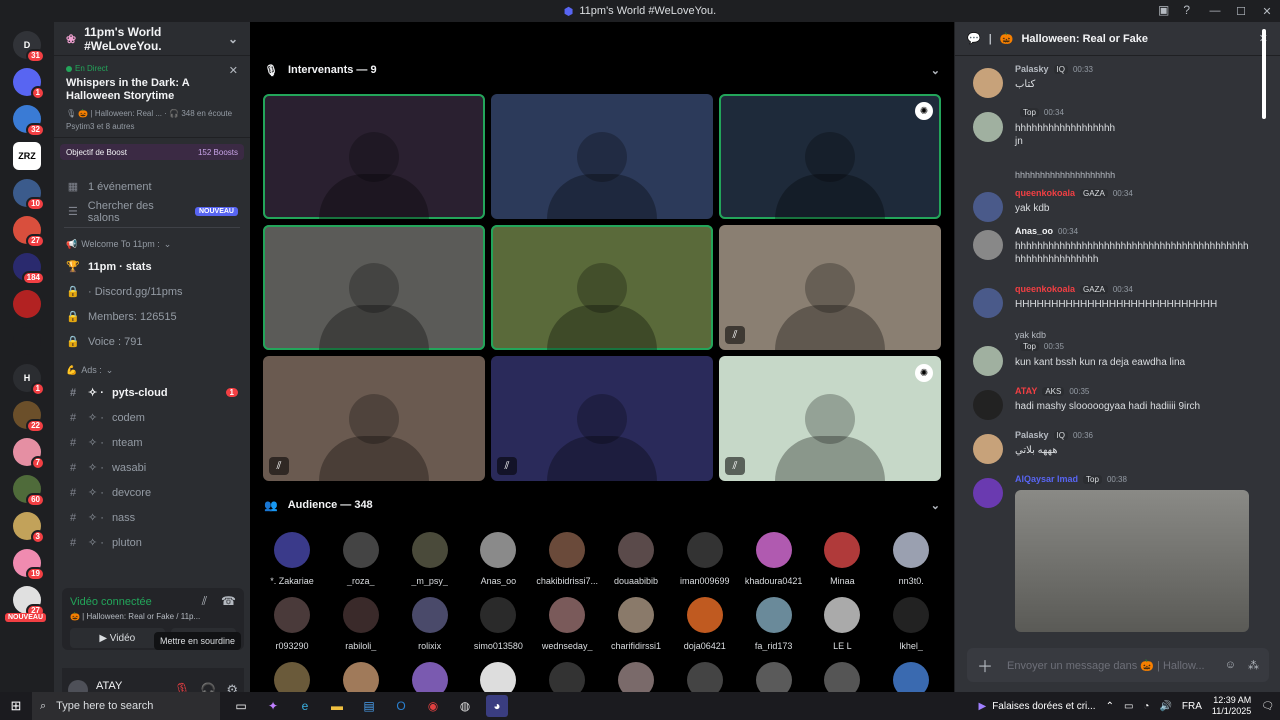 The height and width of the screenshot is (720, 1280). What do you see at coordinates (152, 341) in the screenshot?
I see `channel-item: 🔒 Voice : 791` at bounding box center [152, 341].